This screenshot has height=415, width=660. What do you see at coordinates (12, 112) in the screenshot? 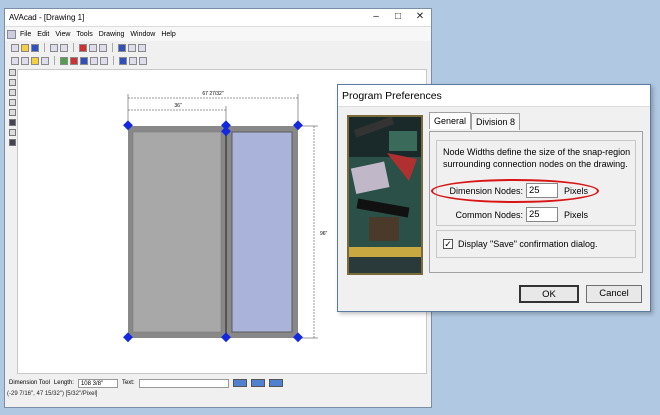
I see `poly-tool-icon` at bounding box center [12, 112].